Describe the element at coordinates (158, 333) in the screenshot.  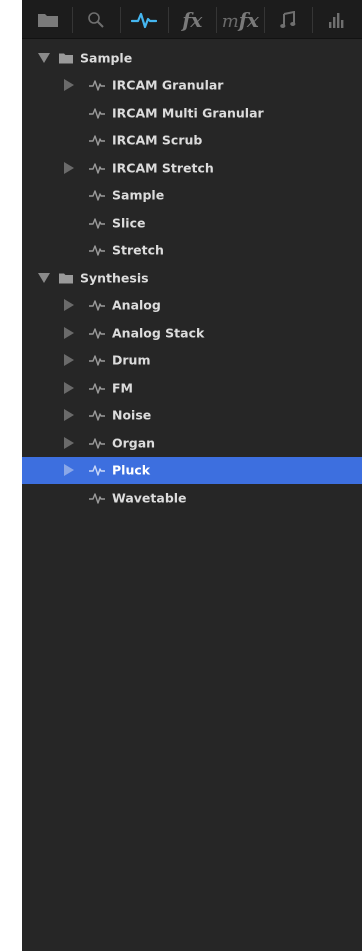
I see `tree-item-label: Analog Stack` at that location.